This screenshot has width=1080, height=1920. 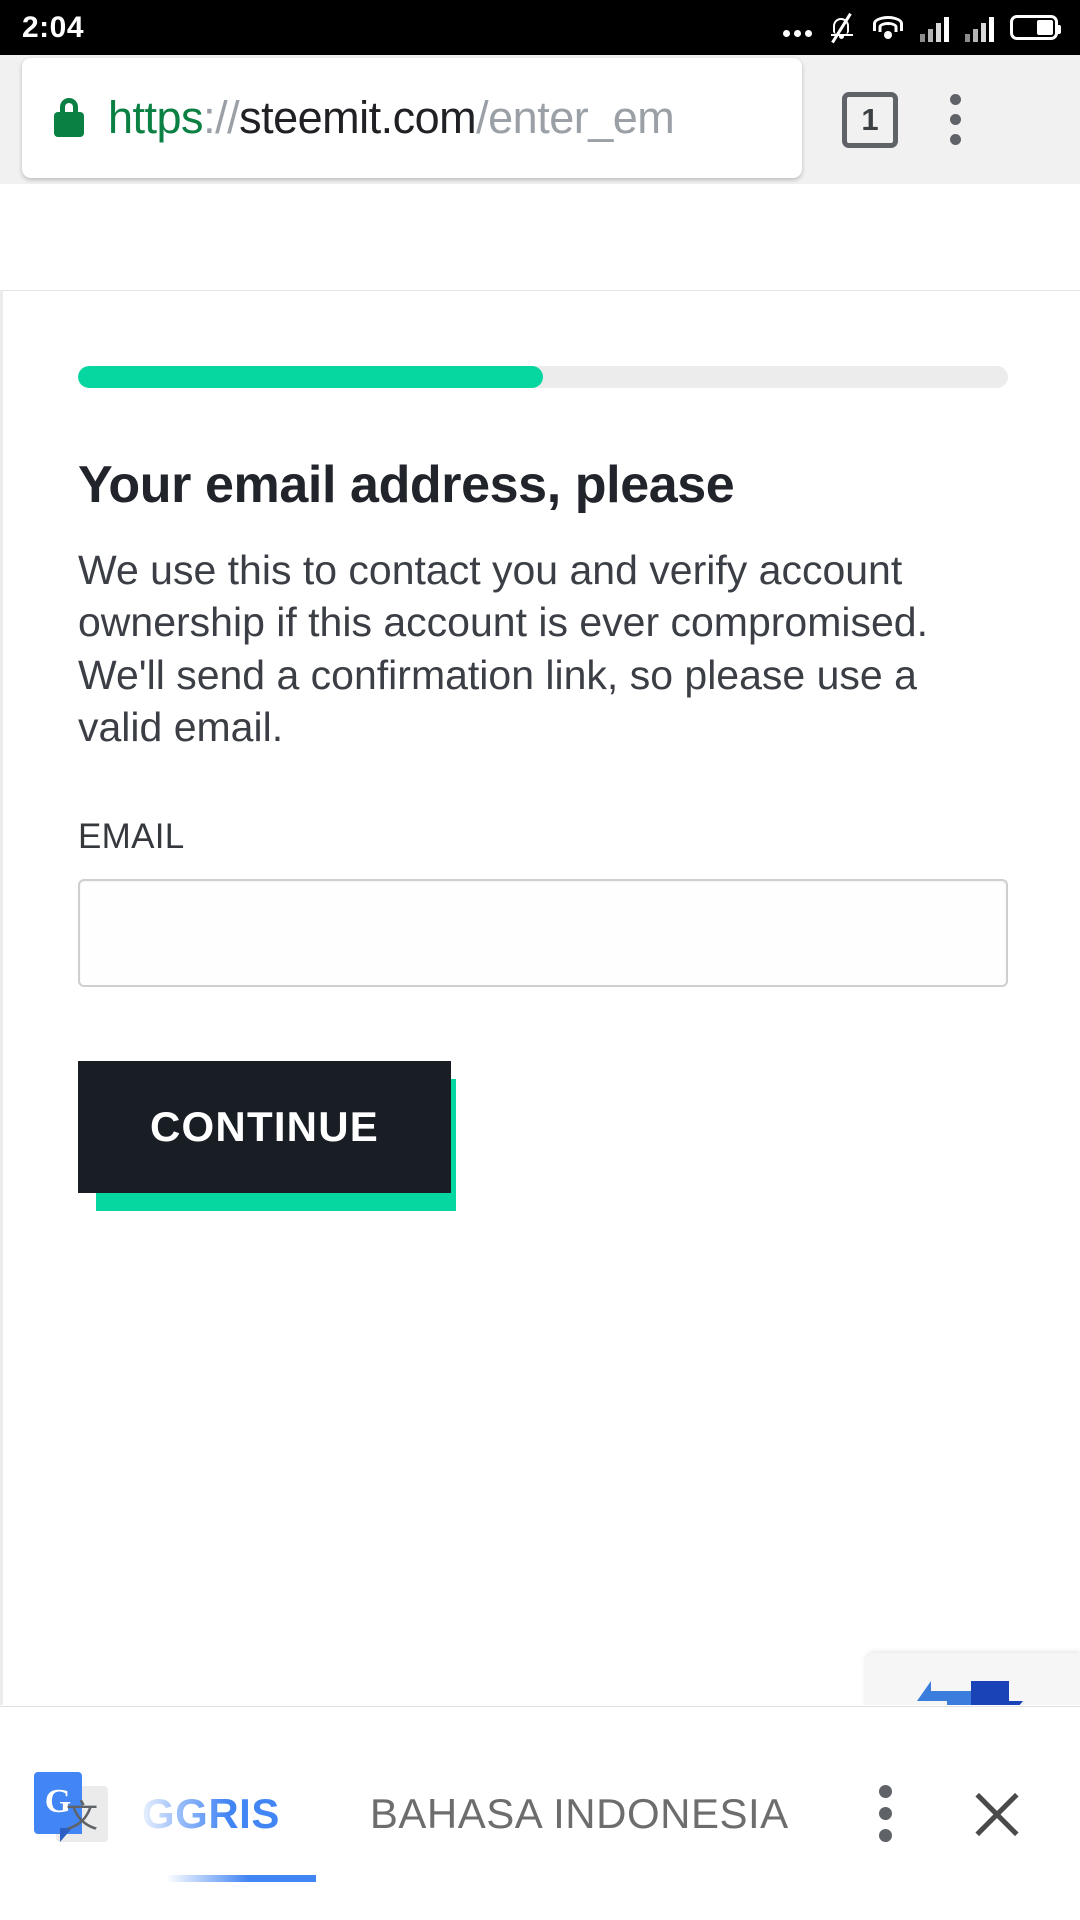 What do you see at coordinates (540, 27) in the screenshot?
I see `status-bar: 2:04` at bounding box center [540, 27].